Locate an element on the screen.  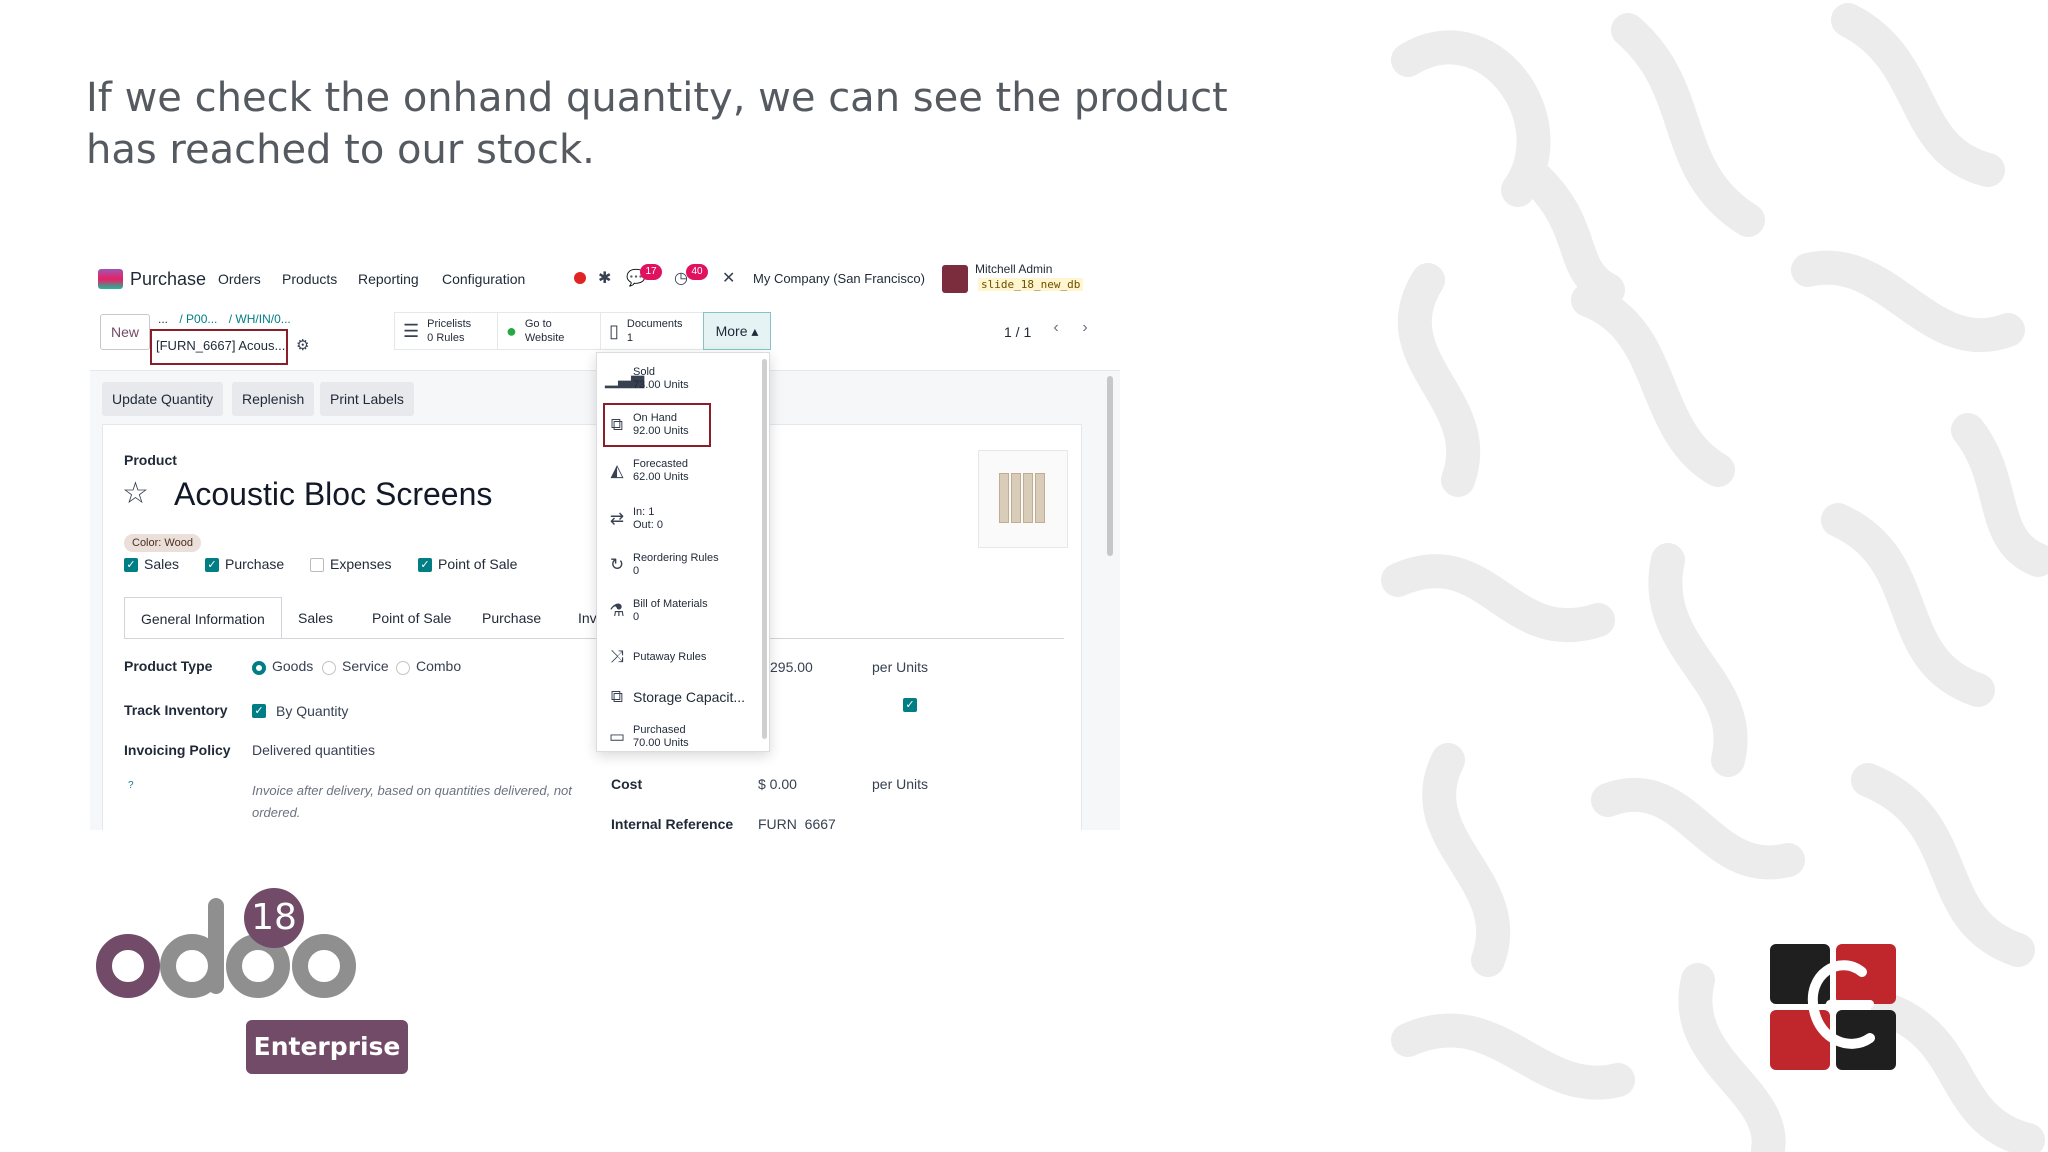
globe-icon: ● is located at coordinates (511, 330).